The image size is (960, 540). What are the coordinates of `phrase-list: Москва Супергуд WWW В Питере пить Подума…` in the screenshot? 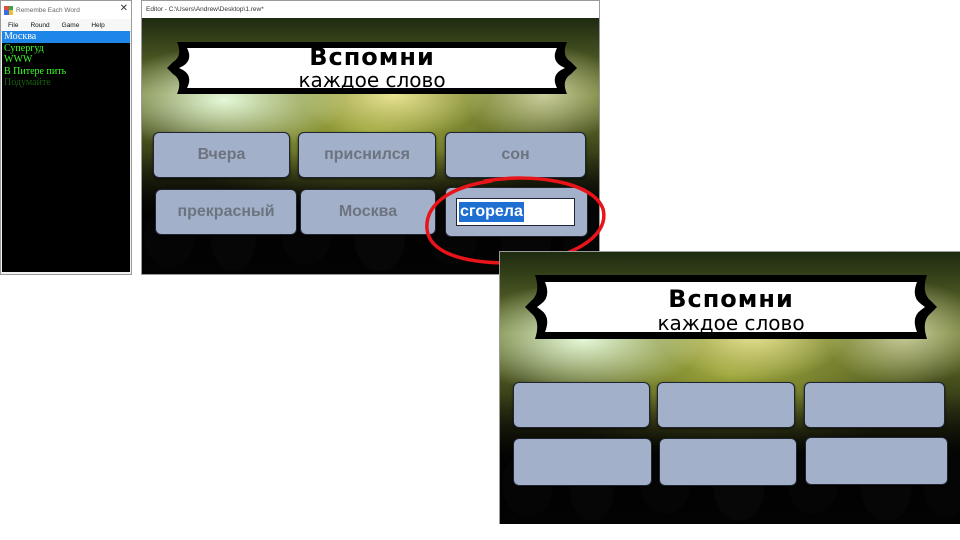 It's located at (66, 151).